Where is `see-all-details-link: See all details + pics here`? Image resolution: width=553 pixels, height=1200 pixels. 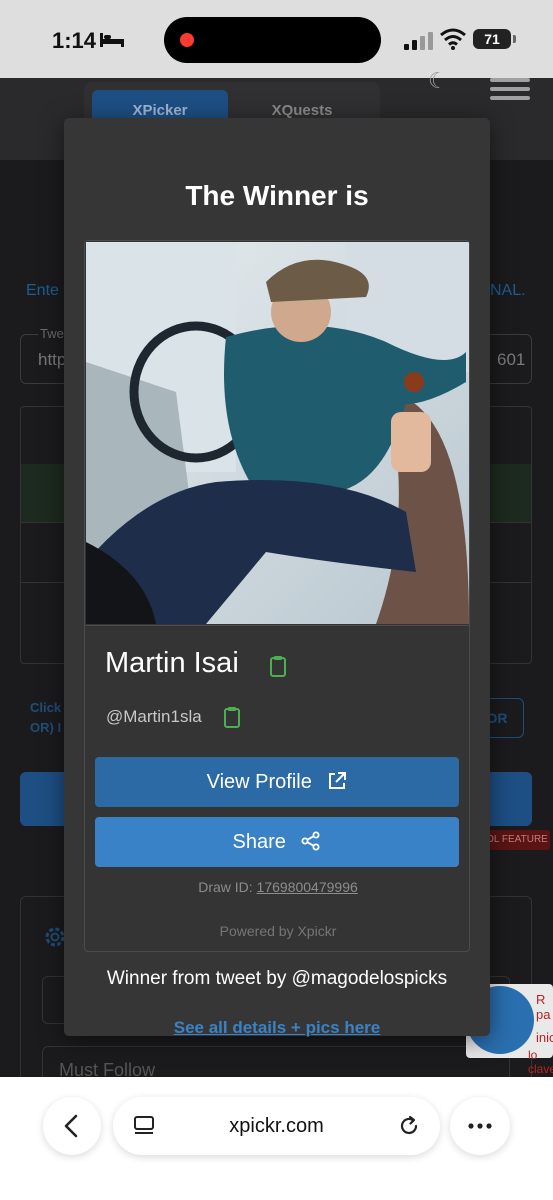 see-all-details-link: See all details + pics here is located at coordinates (277, 1028).